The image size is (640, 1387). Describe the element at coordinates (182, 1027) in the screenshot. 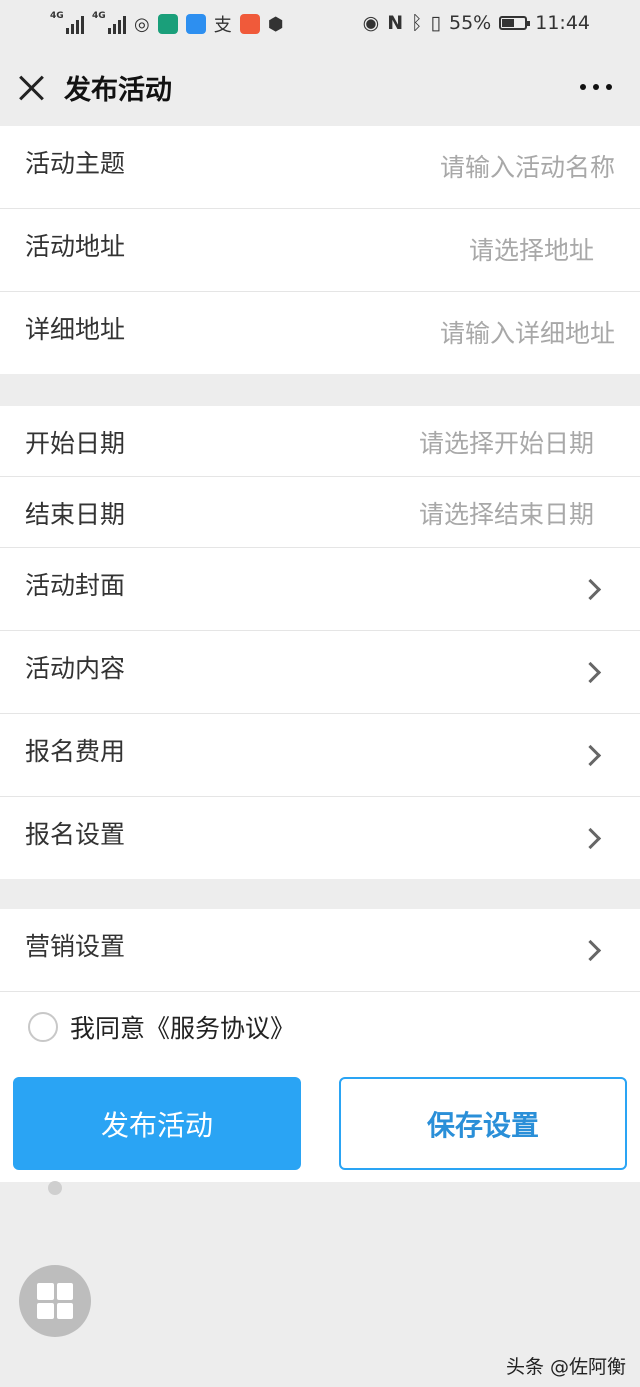

I see `agreement-text: 我同意《服务协议》` at that location.